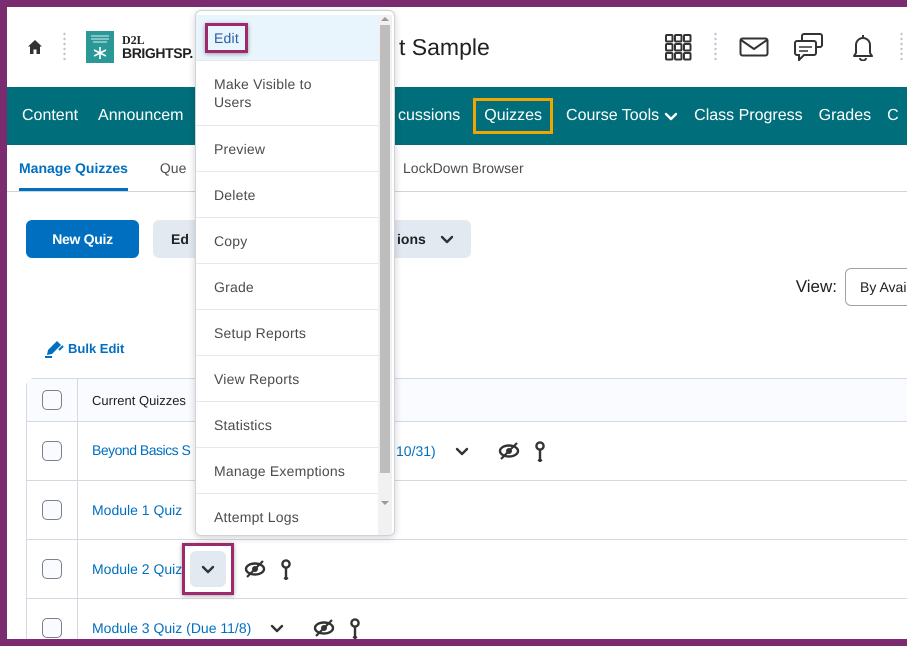 This screenshot has width=907, height=646. What do you see at coordinates (137, 510) in the screenshot?
I see `quiz-link: Module 1 Quiz` at bounding box center [137, 510].